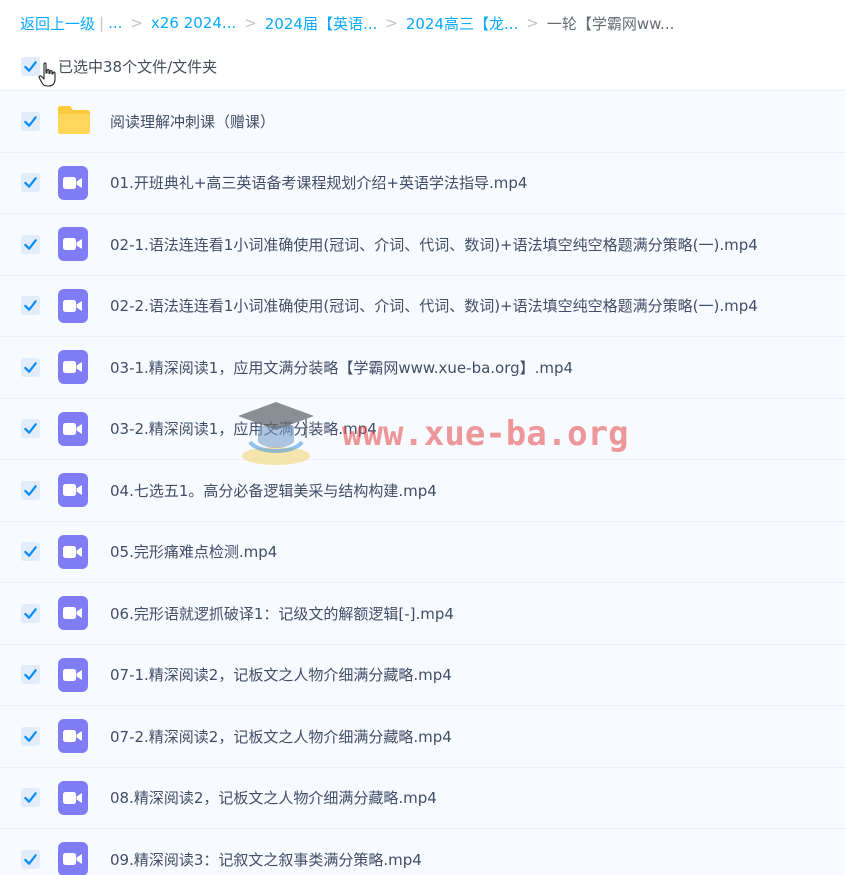 The width and height of the screenshot is (845, 875). I want to click on file-name: 04.七选五1。高分必备逻辑美采与结构构建.mp4, so click(273, 490).